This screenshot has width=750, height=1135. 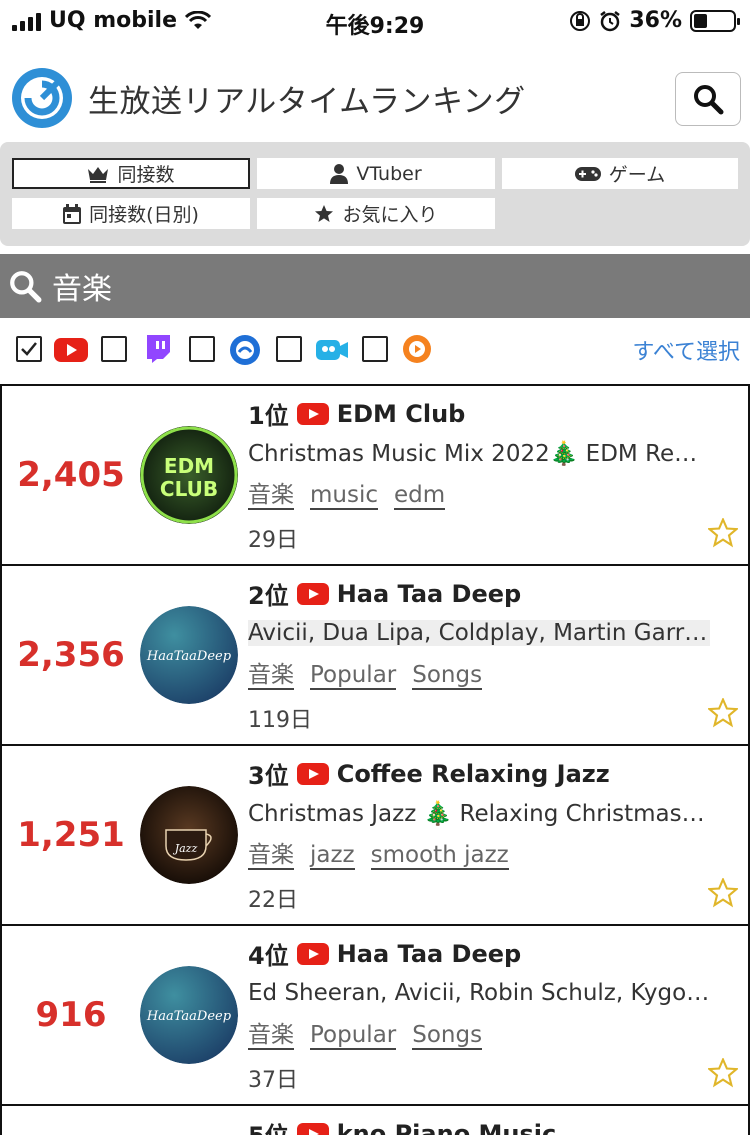 I want to click on ranking-item: 5位 kno Piano Music, so click(x=375, y=1119).